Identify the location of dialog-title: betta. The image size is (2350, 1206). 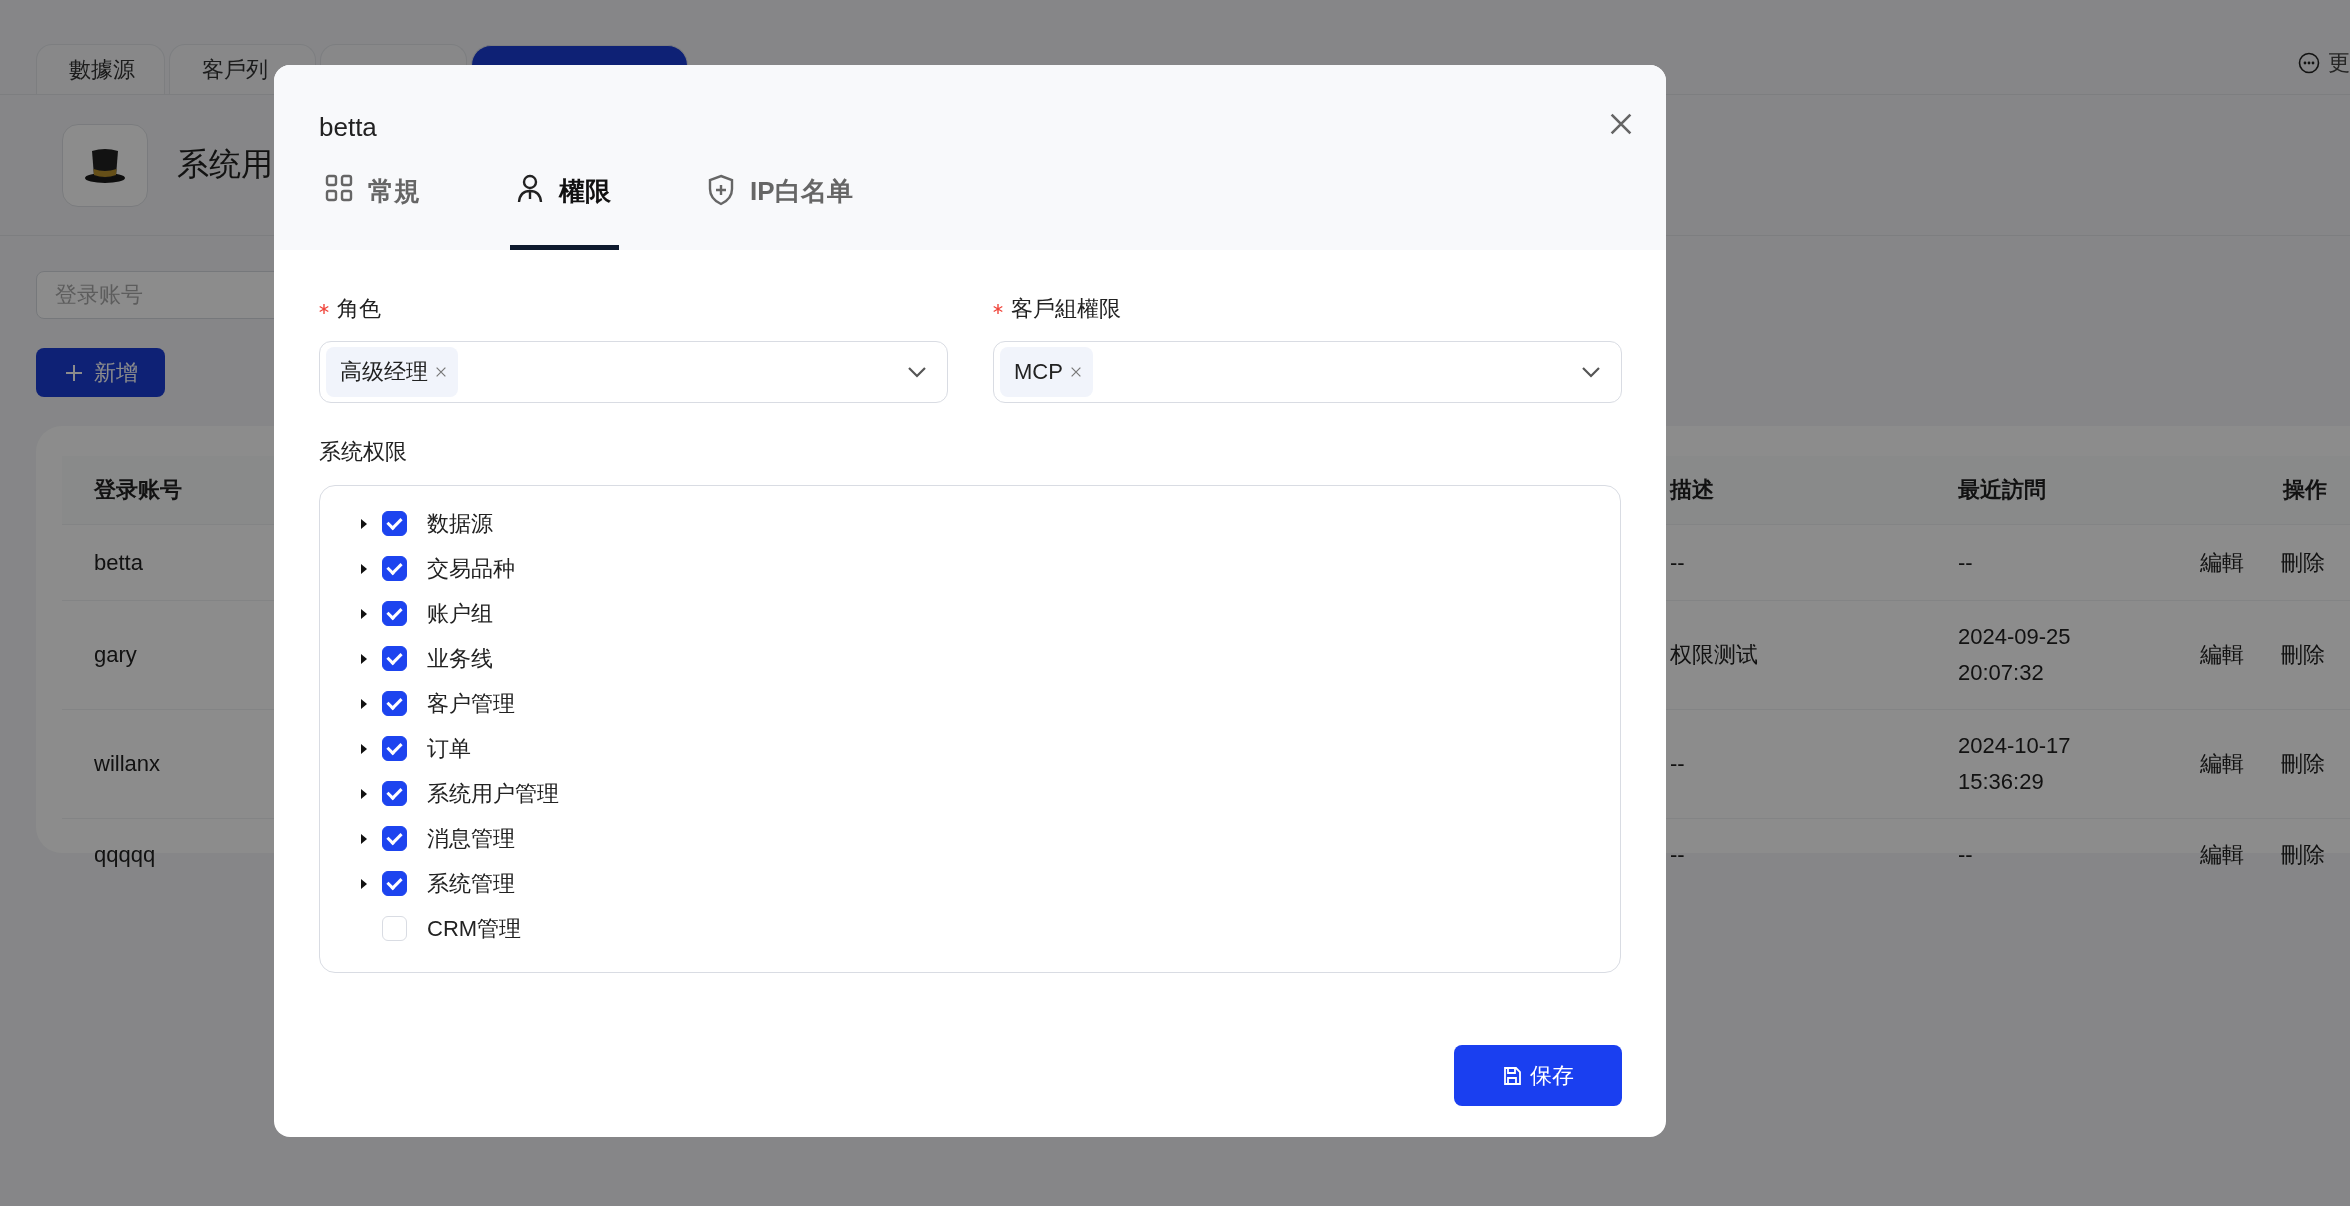
(348, 128).